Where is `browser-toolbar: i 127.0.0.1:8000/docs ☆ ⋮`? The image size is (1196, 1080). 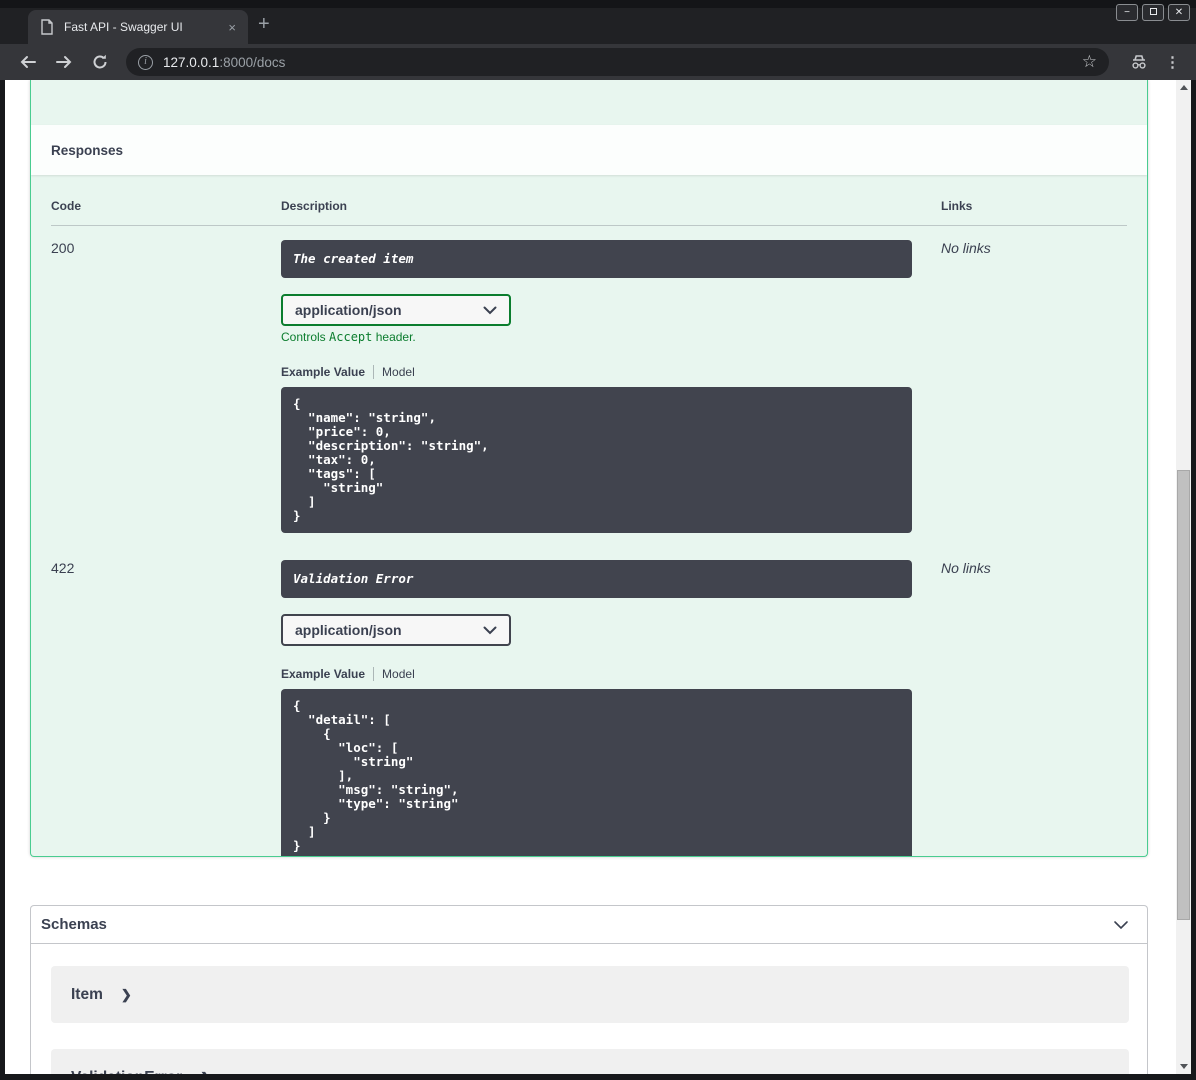
browser-toolbar: i 127.0.0.1:8000/docs ☆ ⋮ is located at coordinates (598, 62).